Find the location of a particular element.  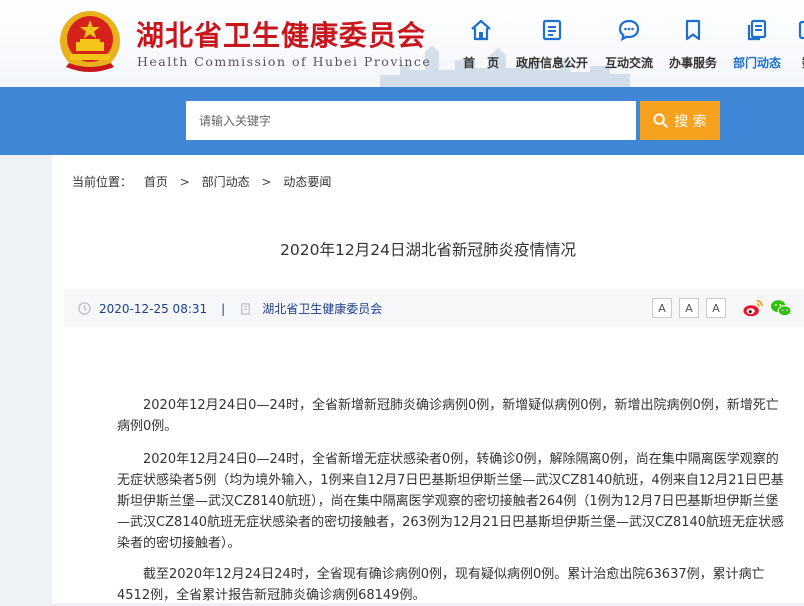

building-icon is located at coordinates (246, 309).